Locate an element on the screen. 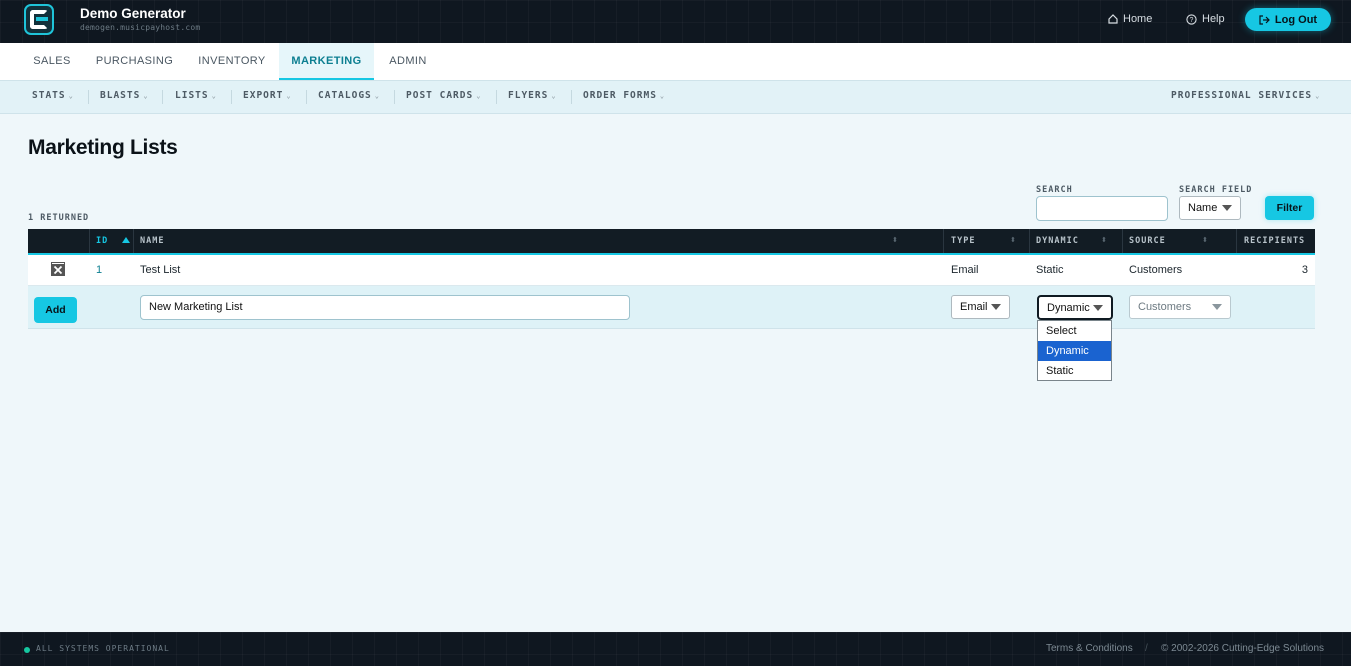  home-label: Home is located at coordinates (1138, 19).